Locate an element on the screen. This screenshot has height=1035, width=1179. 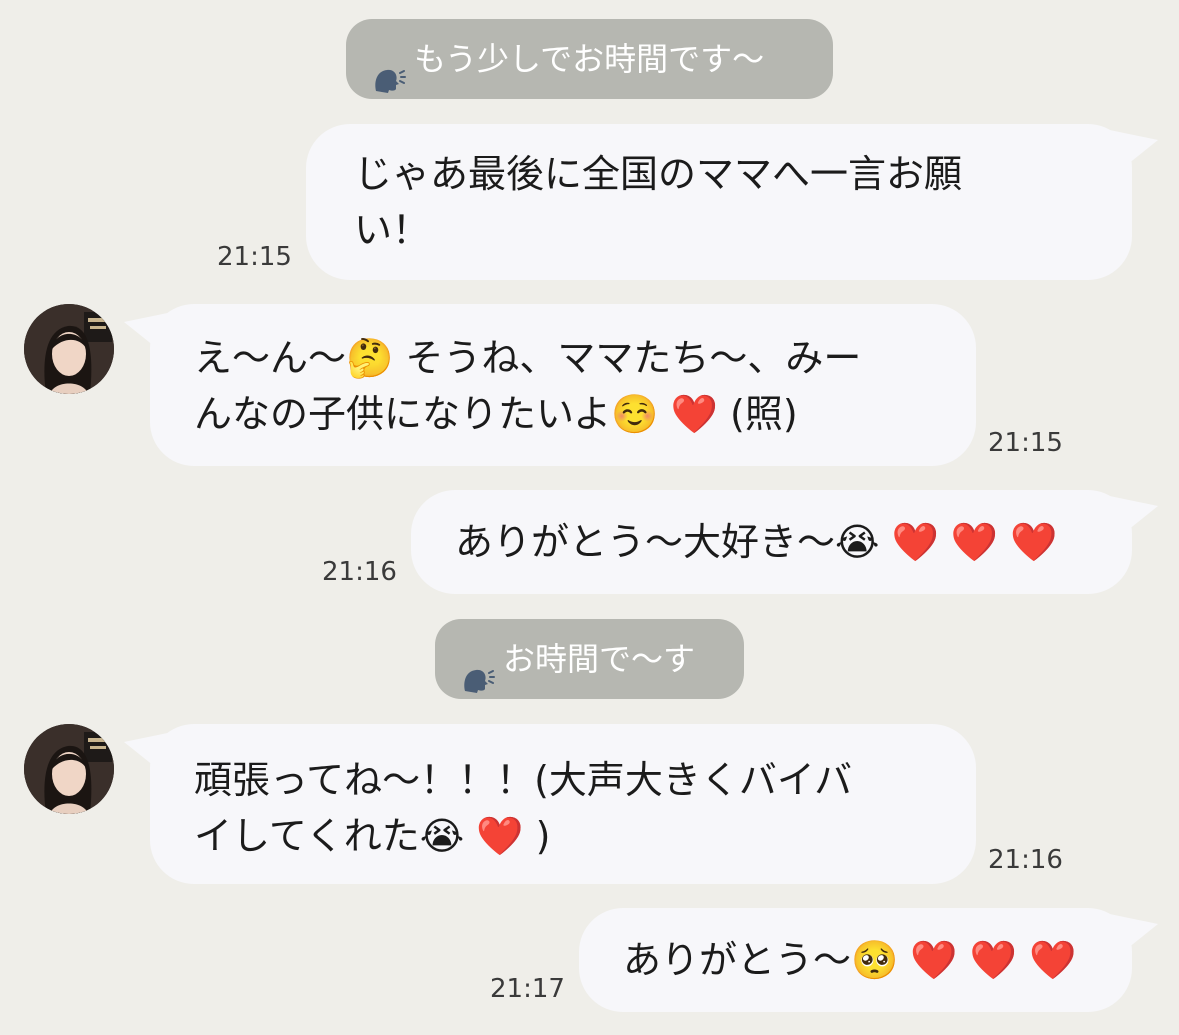
chat-message-incoming: え〜ん〜🤔 そうね、ママたち〜、みー んなの子供になりたいよ☺️ ❤️ (照) is located at coordinates (563, 385).